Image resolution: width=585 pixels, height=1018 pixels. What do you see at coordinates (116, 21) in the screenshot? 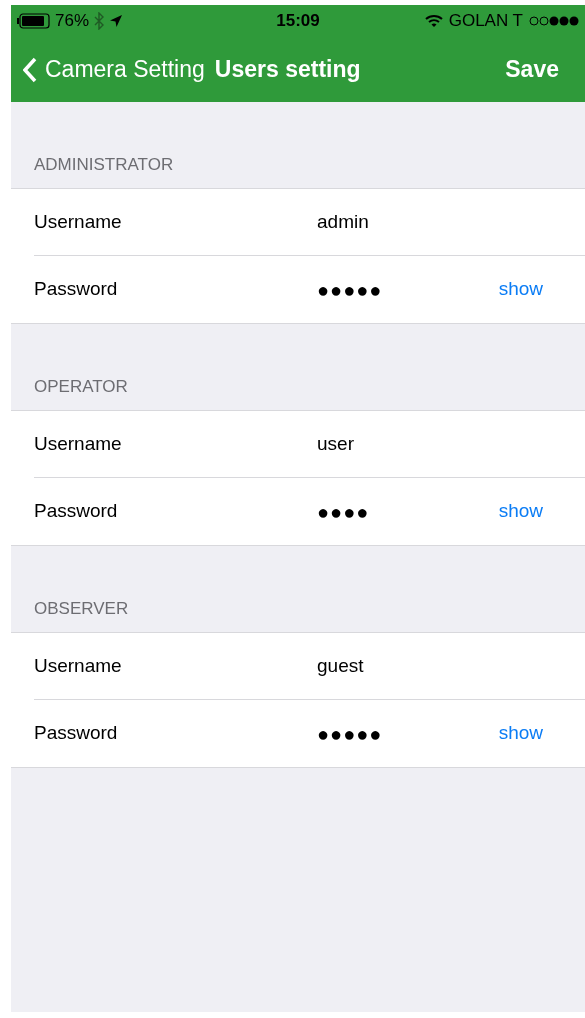
I see `location-arrow-icon` at bounding box center [116, 21].